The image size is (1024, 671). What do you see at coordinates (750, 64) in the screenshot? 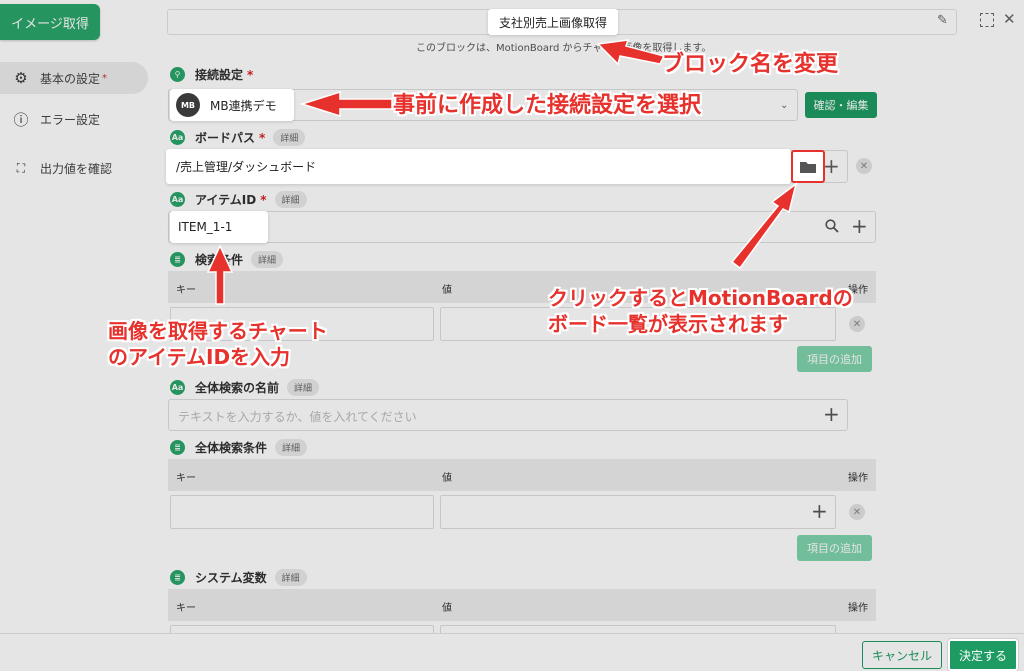
I see `annotation-rename-block: ブロック名を変更` at bounding box center [750, 64].